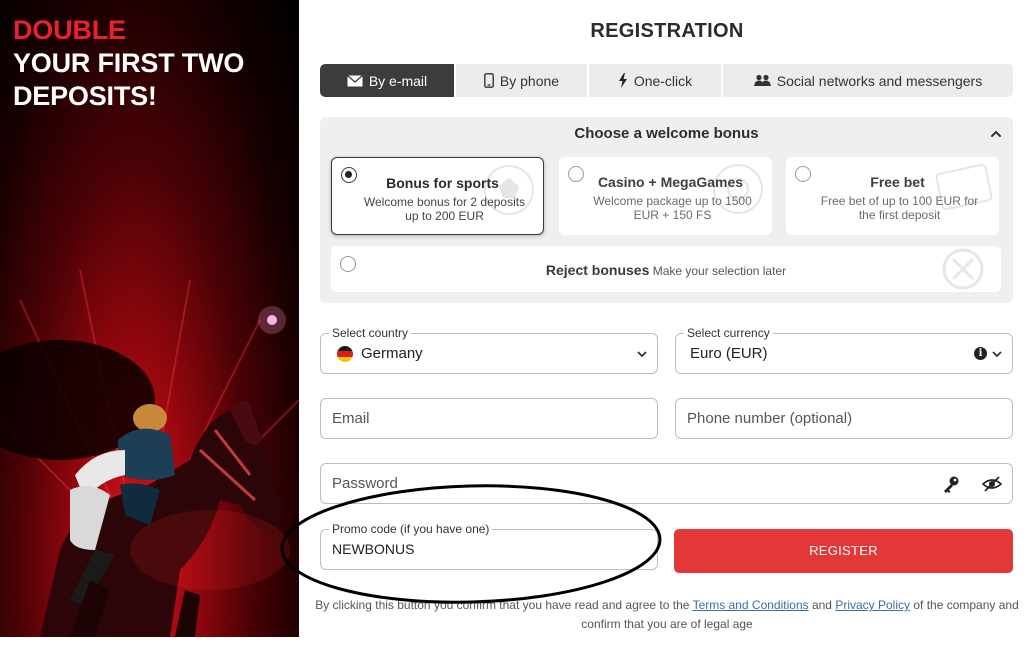 Image resolution: width=1035 pixels, height=654 pixels. I want to click on email-placeholder: Email, so click(351, 418).